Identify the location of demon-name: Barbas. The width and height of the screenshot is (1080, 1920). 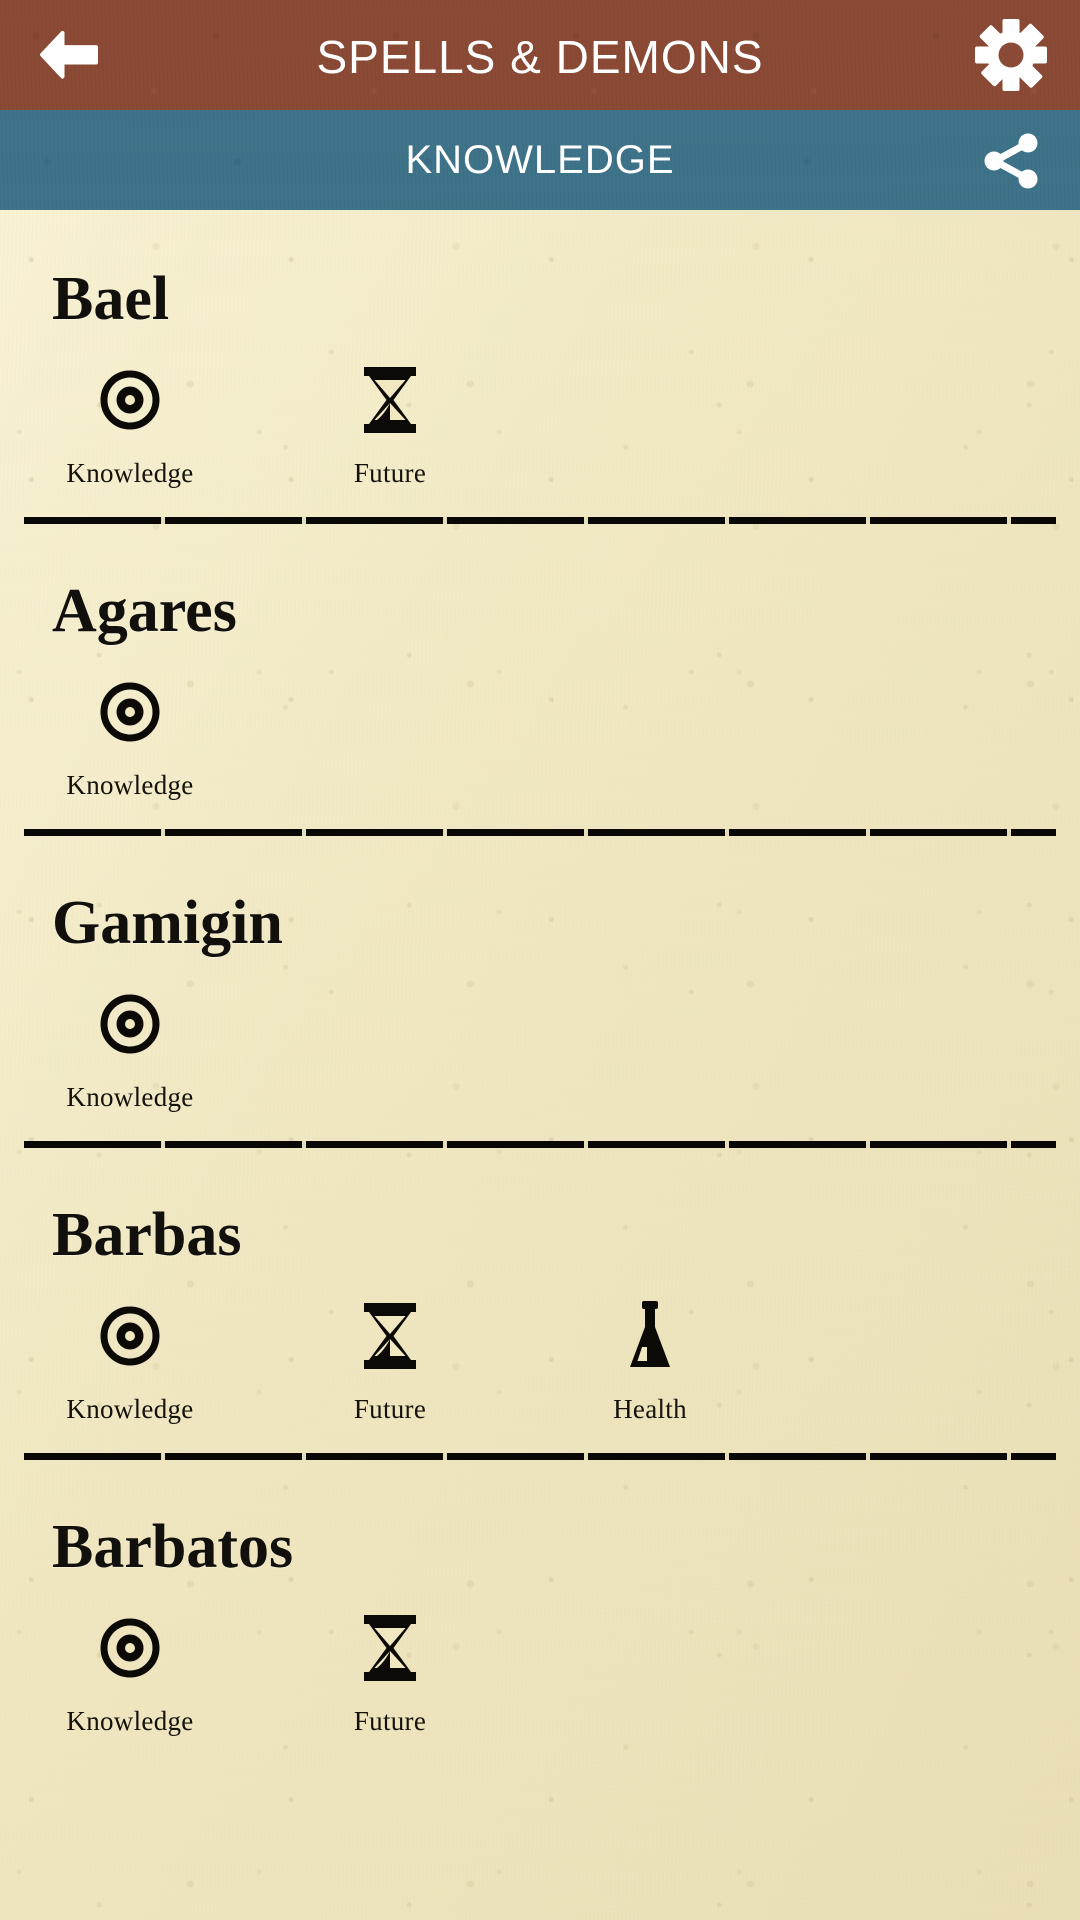
(147, 1235).